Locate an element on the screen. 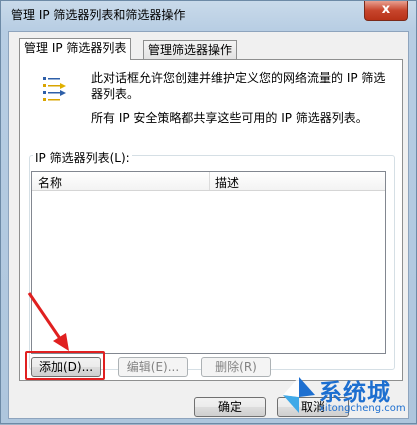 Image resolution: width=417 pixels, height=425 pixels. window-title: 管理 IP 筛选器列表和筛选器操作 is located at coordinates (98, 15).